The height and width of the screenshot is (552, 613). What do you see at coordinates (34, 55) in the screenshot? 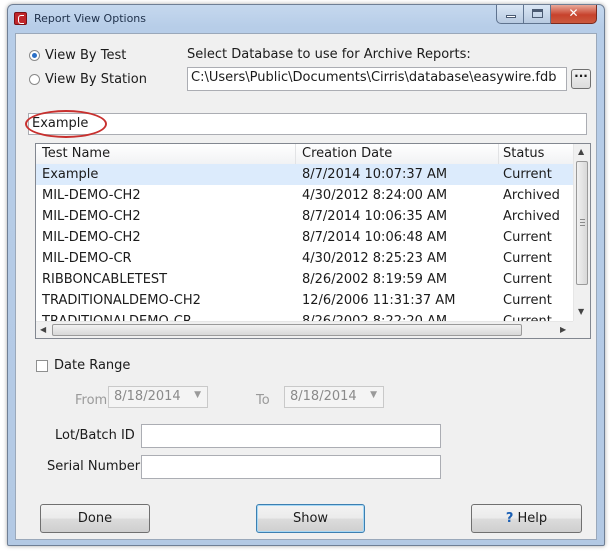
I see `radio-selected-icon` at bounding box center [34, 55].